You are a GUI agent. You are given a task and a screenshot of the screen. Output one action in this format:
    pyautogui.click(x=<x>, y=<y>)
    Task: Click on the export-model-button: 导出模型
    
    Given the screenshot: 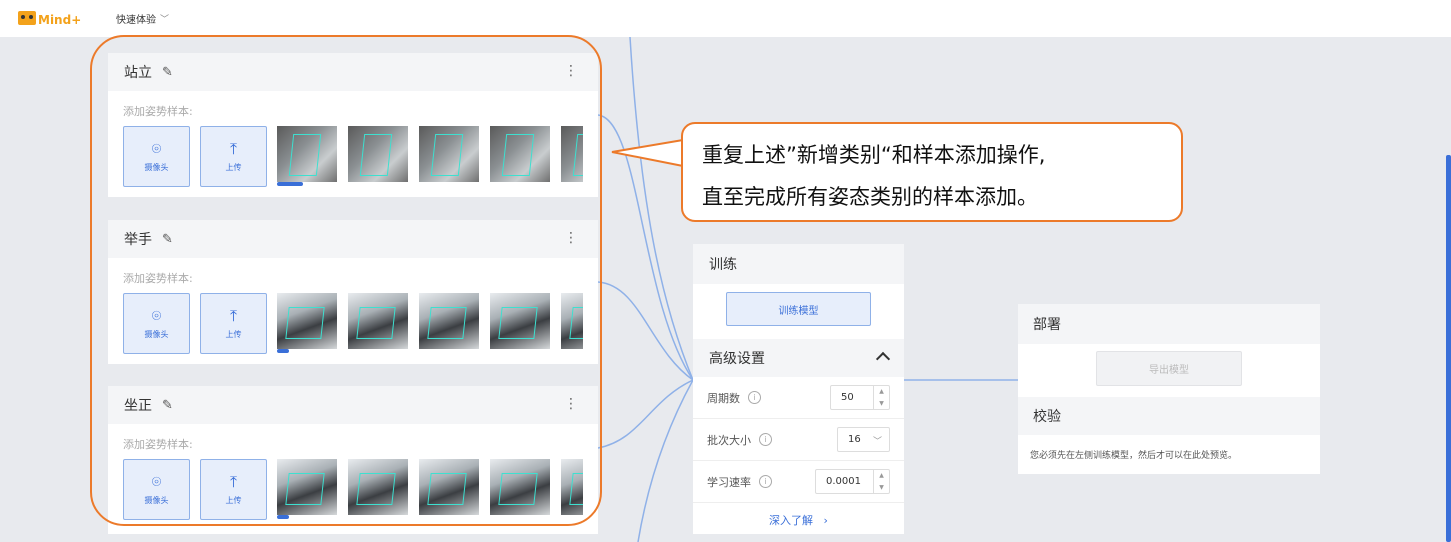 What is the action you would take?
    pyautogui.click(x=1169, y=368)
    